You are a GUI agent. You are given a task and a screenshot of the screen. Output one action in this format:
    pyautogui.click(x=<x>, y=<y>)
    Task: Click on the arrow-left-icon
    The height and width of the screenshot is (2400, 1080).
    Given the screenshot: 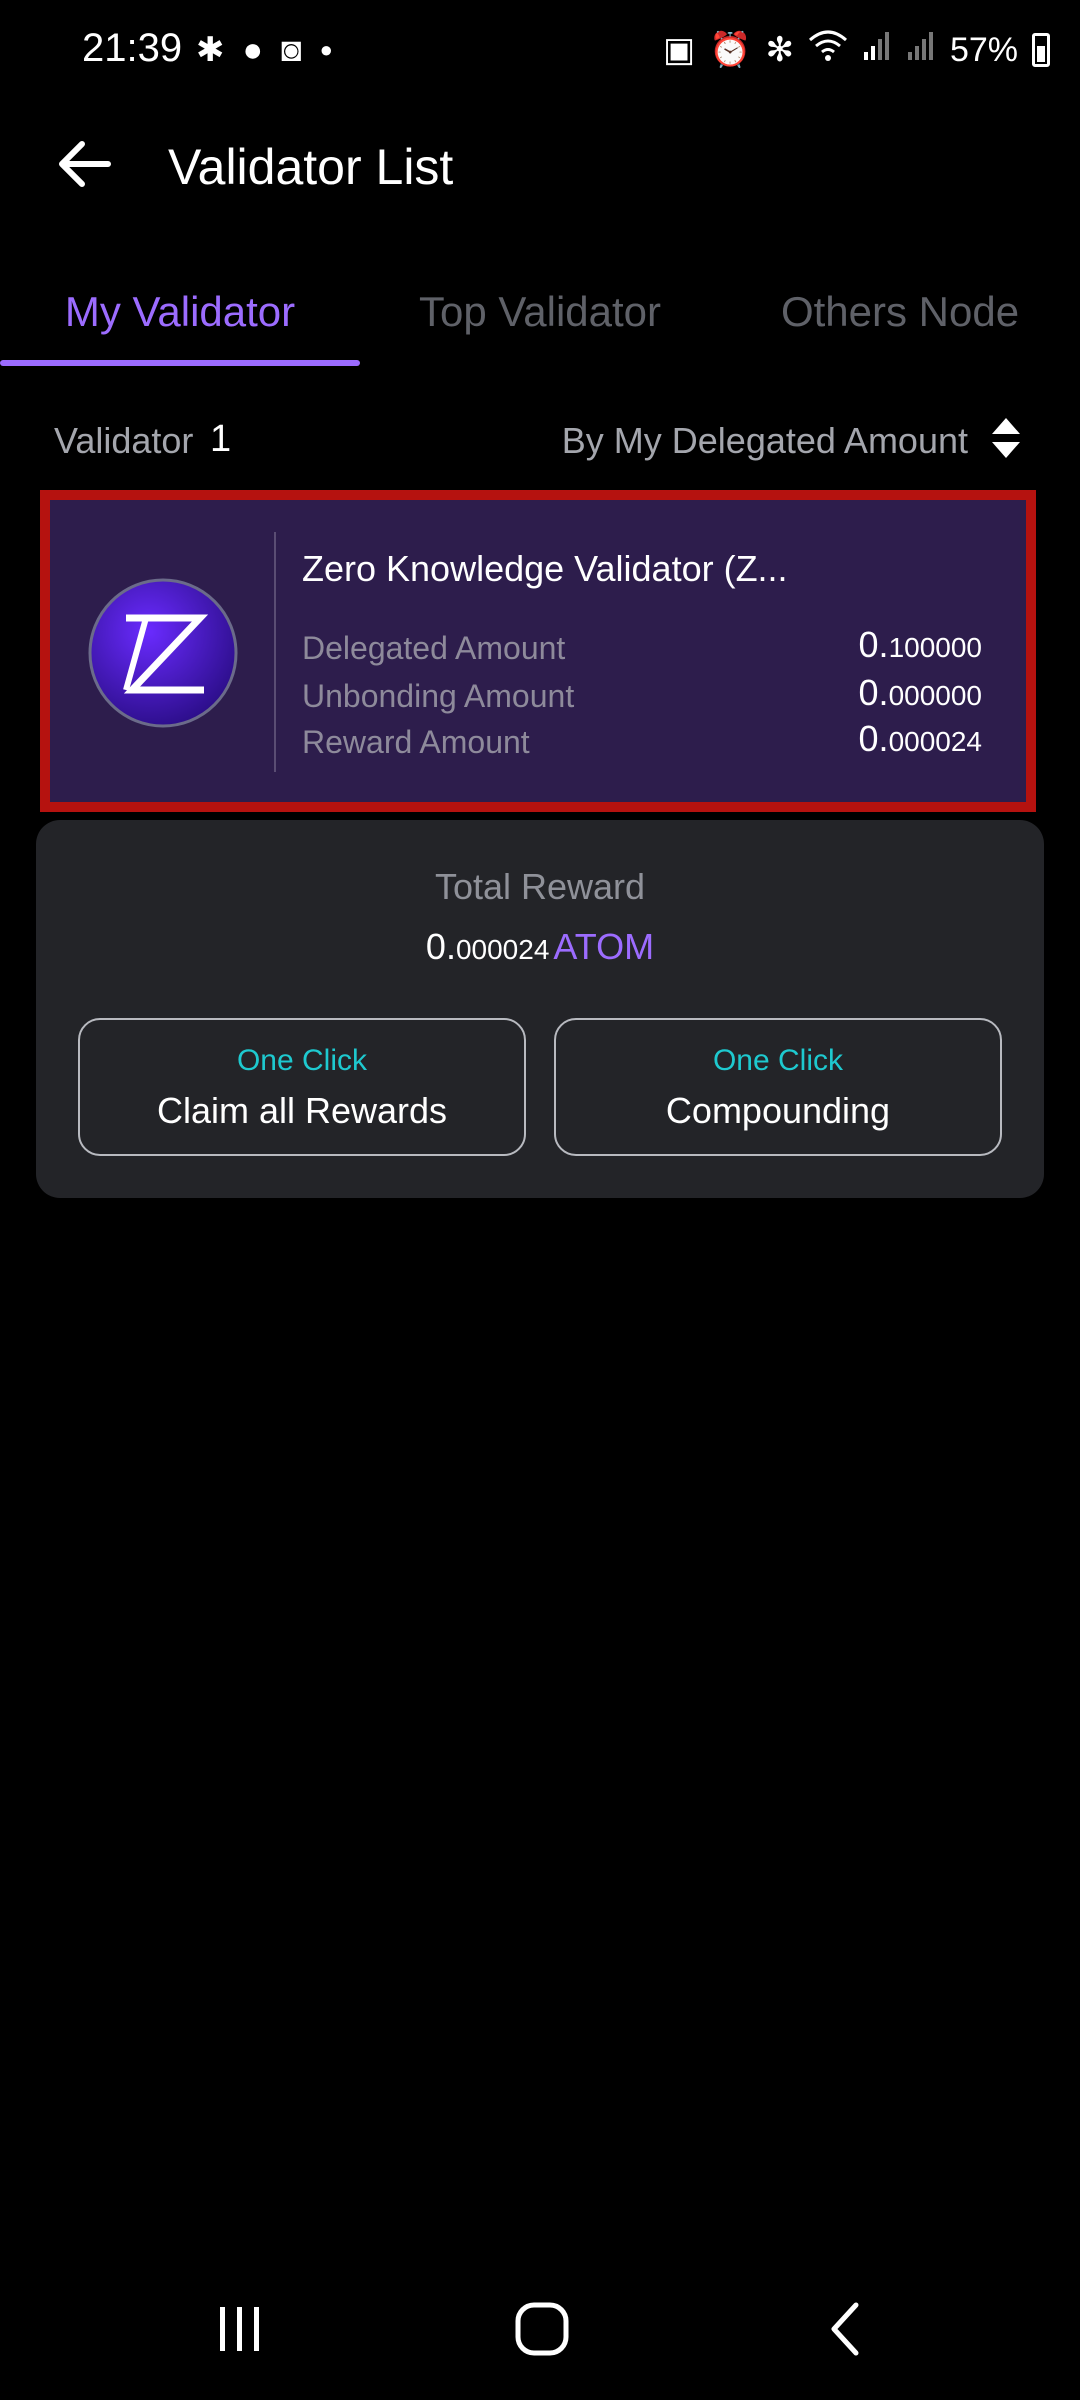 What is the action you would take?
    pyautogui.click(x=85, y=164)
    